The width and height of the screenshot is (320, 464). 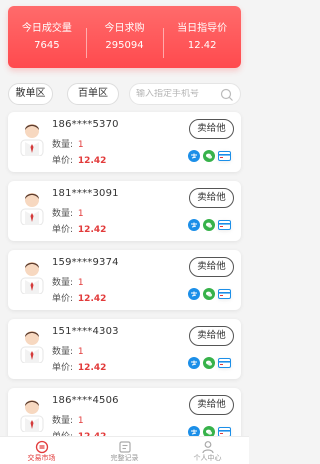 I want to click on scatter-zone-button: 散单区, so click(x=30, y=94).